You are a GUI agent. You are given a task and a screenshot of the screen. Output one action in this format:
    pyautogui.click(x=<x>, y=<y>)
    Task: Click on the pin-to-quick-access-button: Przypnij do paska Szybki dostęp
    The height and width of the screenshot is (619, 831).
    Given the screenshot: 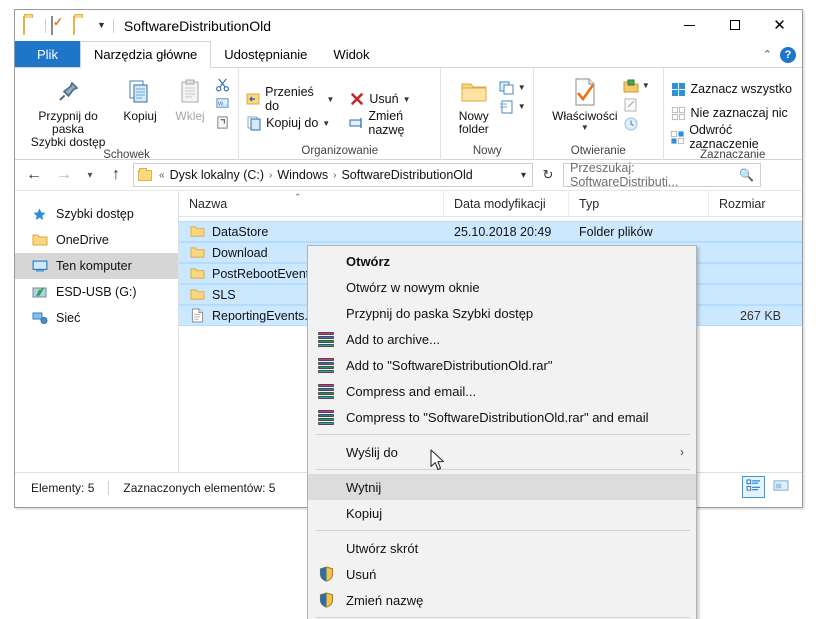 What is the action you would take?
    pyautogui.click(x=68, y=111)
    